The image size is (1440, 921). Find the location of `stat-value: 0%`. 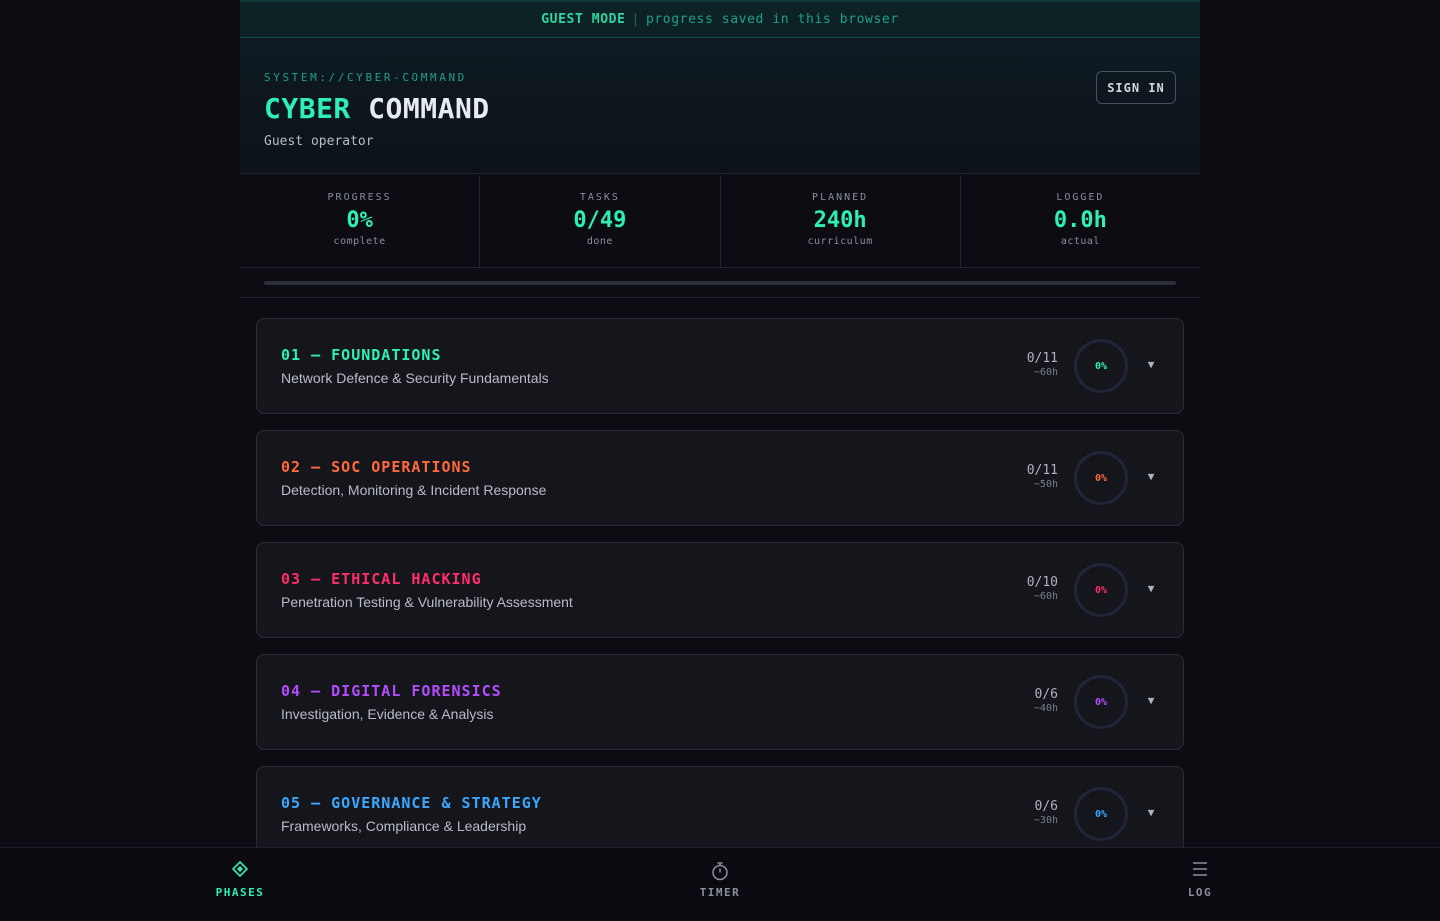

stat-value: 0% is located at coordinates (359, 220).